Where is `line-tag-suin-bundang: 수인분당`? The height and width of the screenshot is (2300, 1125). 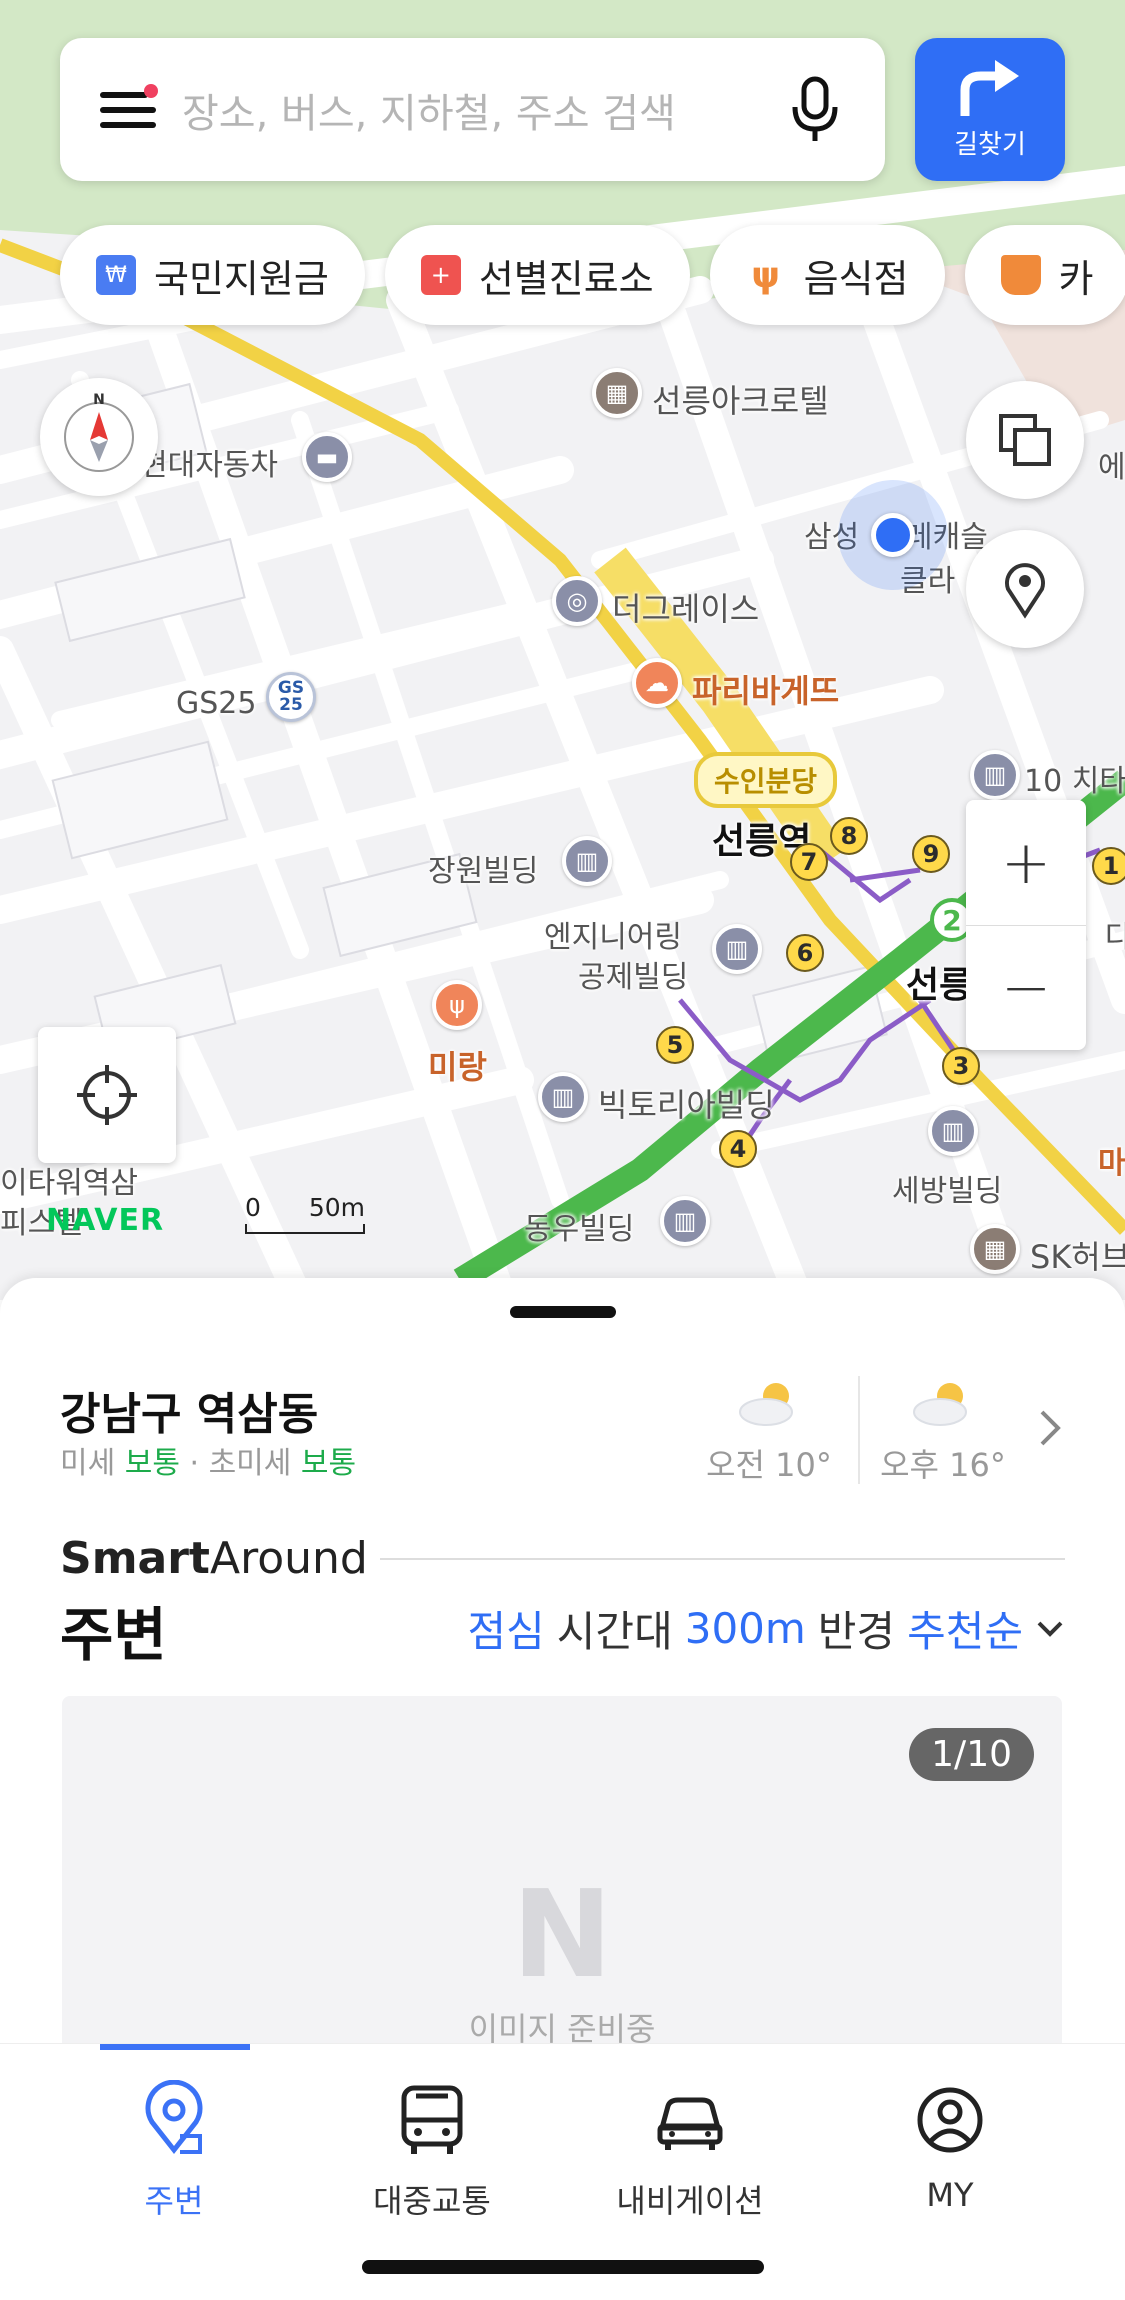 line-tag-suin-bundang: 수인분당 is located at coordinates (766, 780).